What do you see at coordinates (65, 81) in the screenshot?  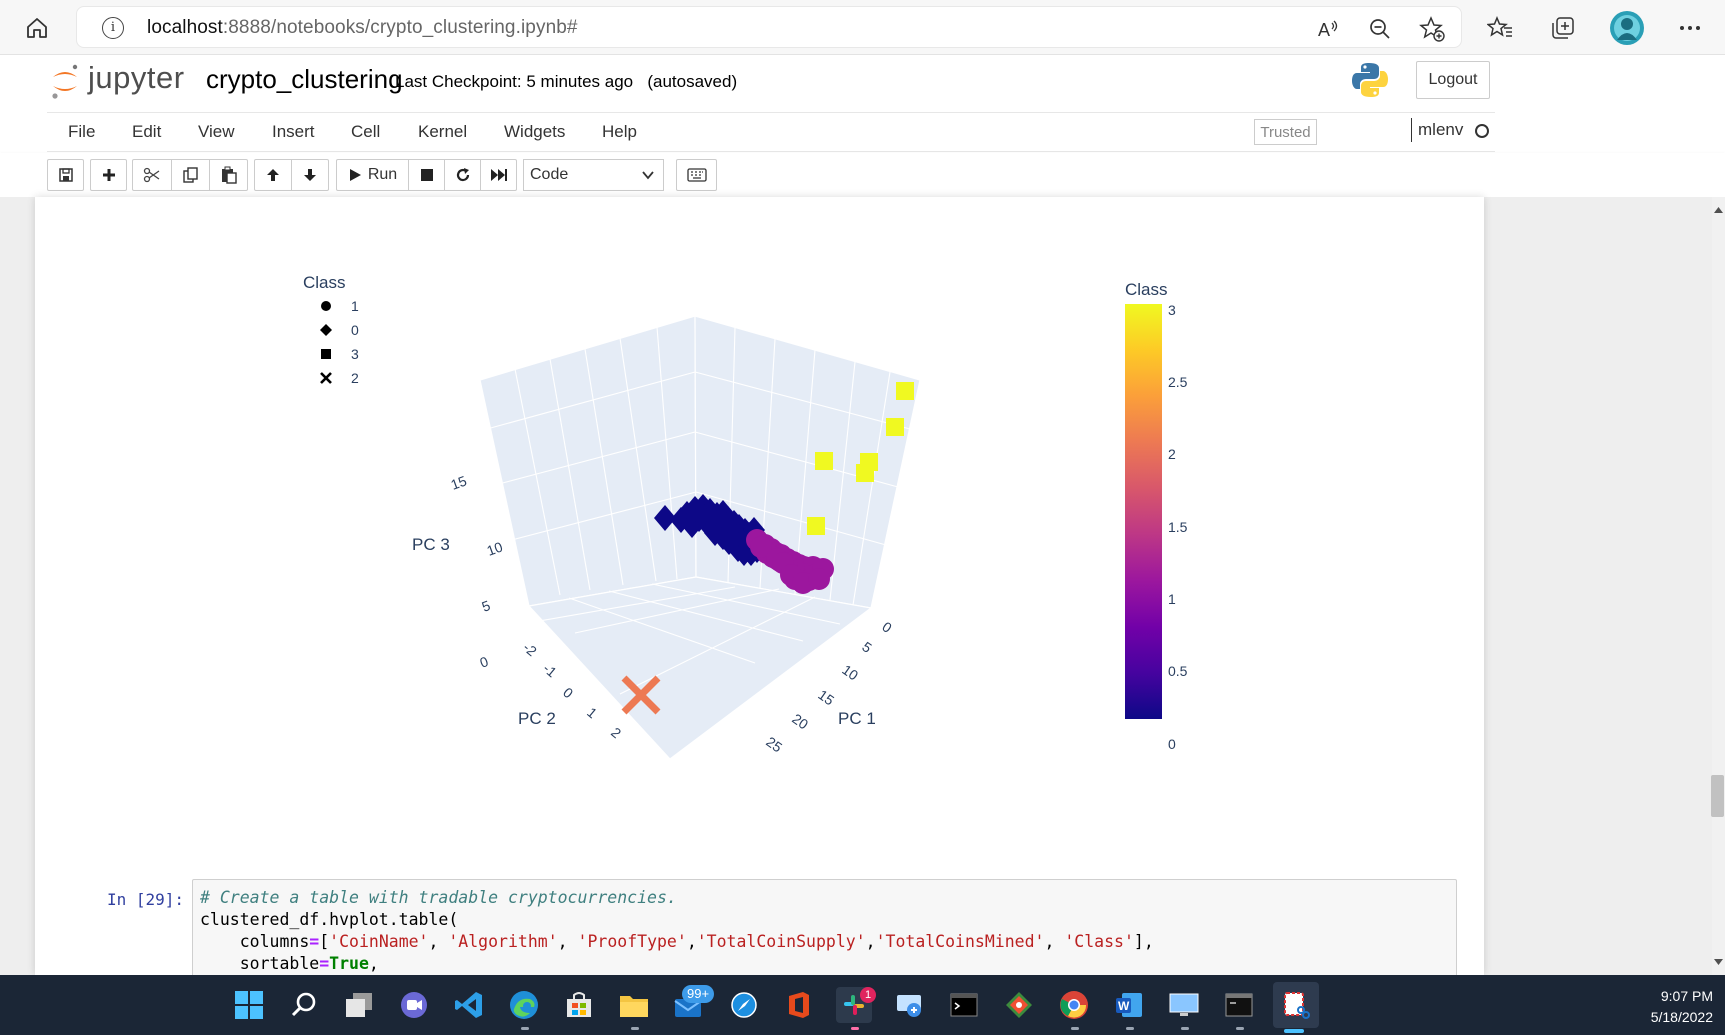 I see `jupyter-logo-icon` at bounding box center [65, 81].